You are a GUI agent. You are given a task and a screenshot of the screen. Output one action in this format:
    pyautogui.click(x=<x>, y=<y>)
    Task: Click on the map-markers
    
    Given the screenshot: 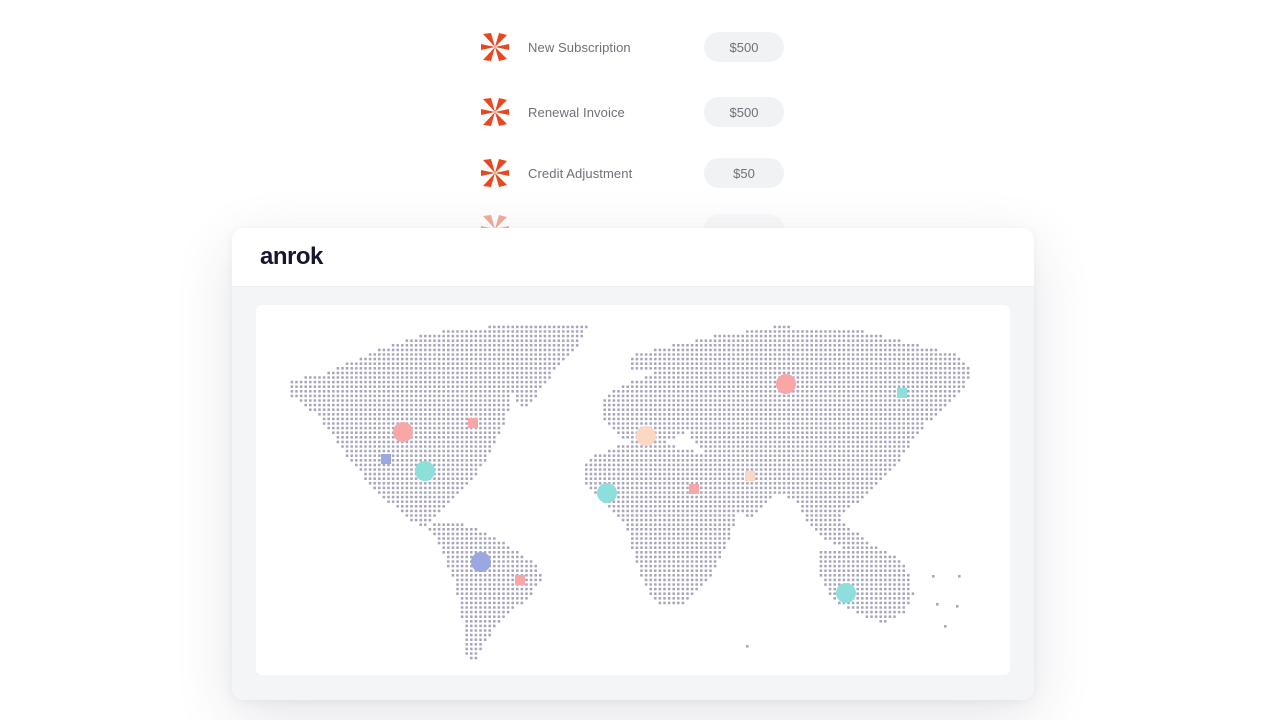 What is the action you would take?
    pyautogui.click(x=644, y=488)
    